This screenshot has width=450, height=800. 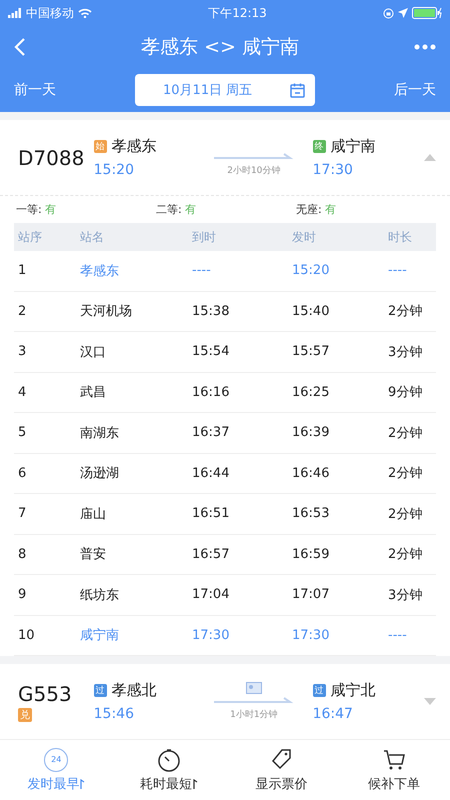 What do you see at coordinates (204, 237) in the screenshot?
I see `column-header: 到时` at bounding box center [204, 237].